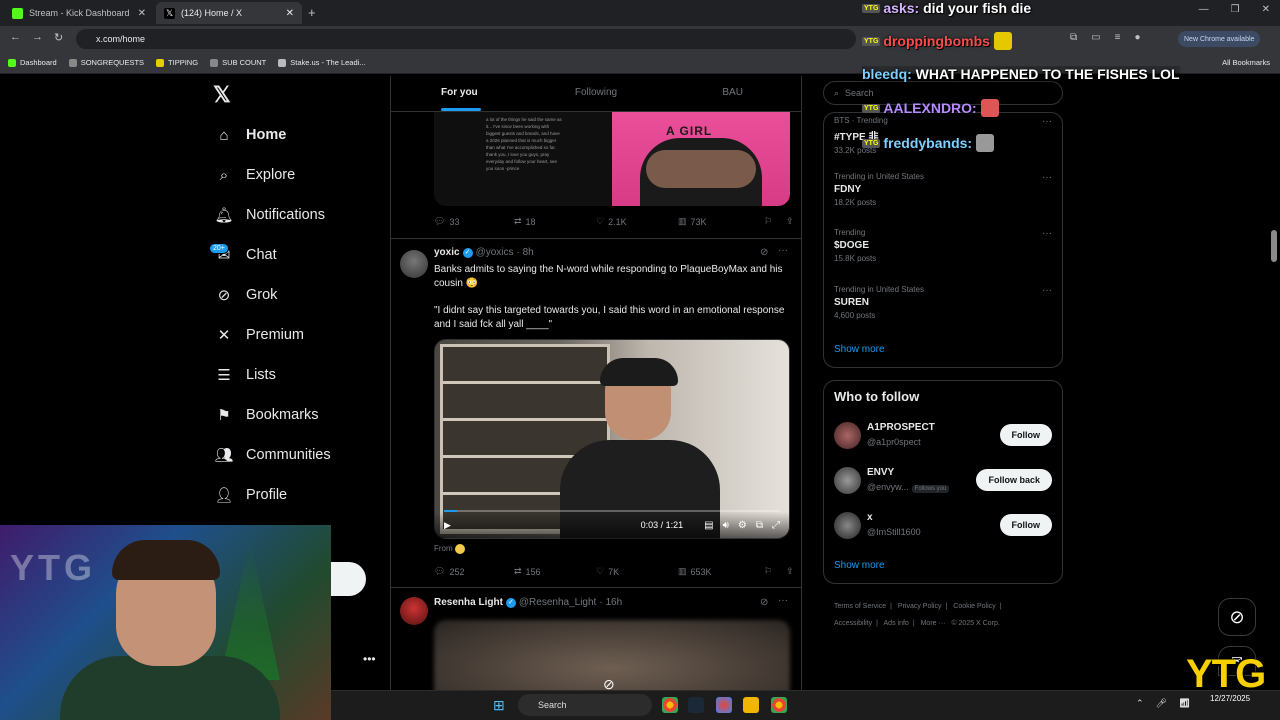 The height and width of the screenshot is (720, 1280). I want to click on x-logo-icon: 𝕏, so click(222, 95).